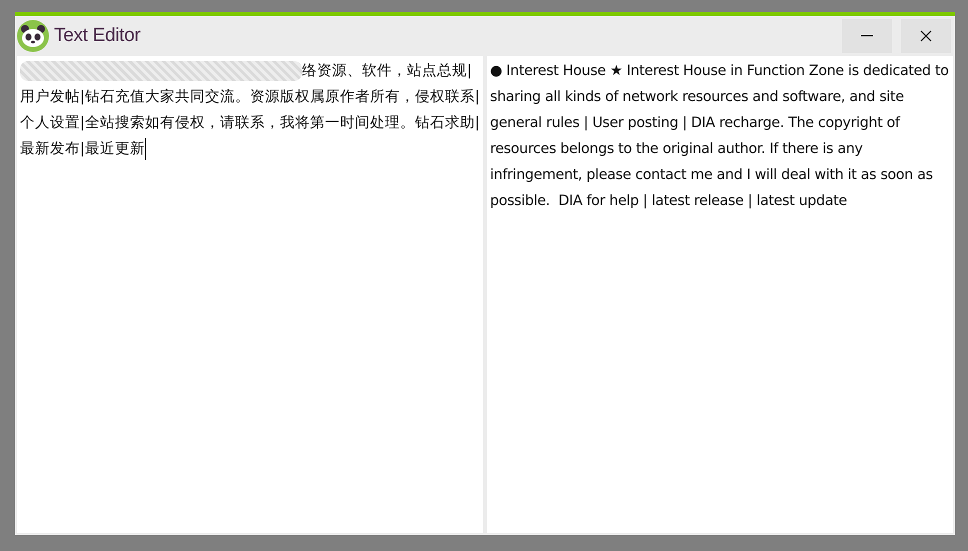  Describe the element at coordinates (250, 123) in the screenshot. I see `text-line: 个人设置|全站搜索如有侵权，请联系，我将第一时间处理。钻石求助|` at that location.